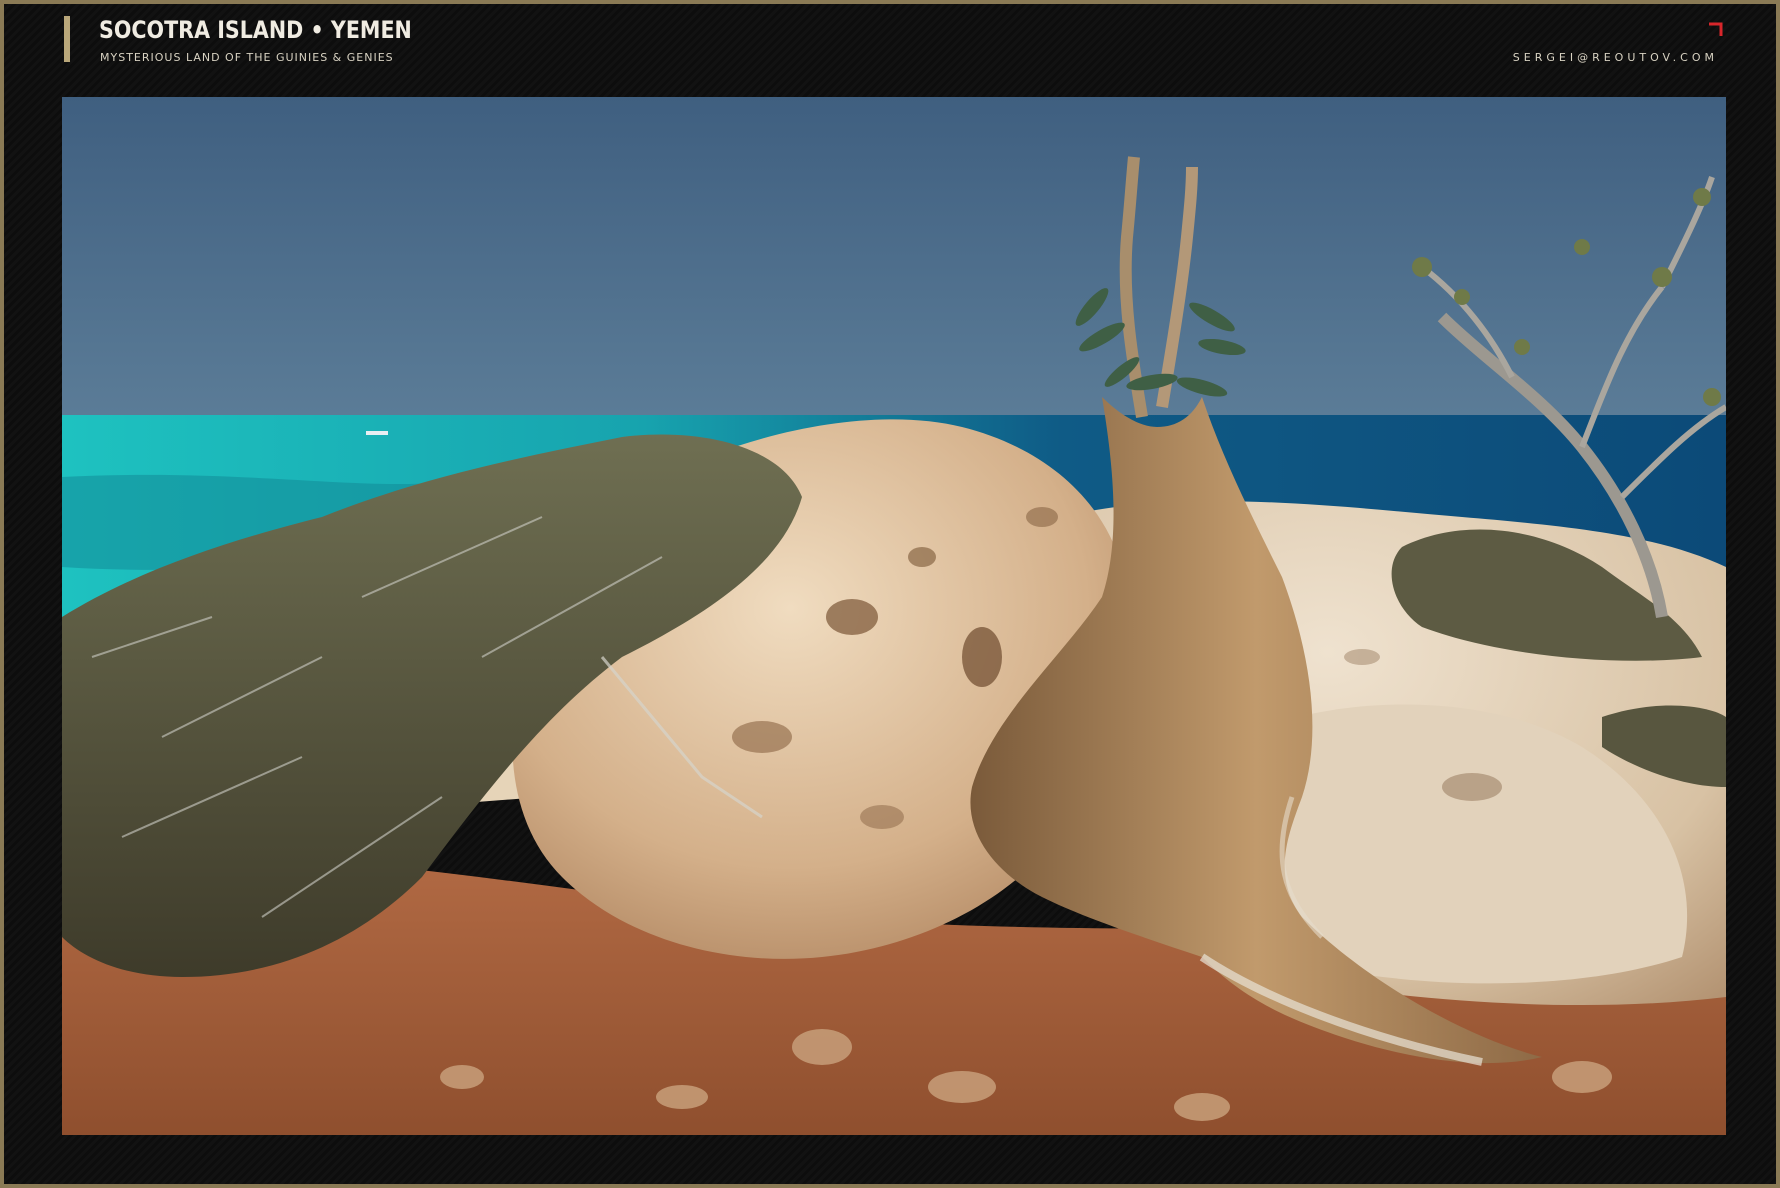  Describe the element at coordinates (247, 57) in the screenshot. I see `page-subtitle: MYSTERIOUS LAND OF THE GUINIES & GENIES` at that location.